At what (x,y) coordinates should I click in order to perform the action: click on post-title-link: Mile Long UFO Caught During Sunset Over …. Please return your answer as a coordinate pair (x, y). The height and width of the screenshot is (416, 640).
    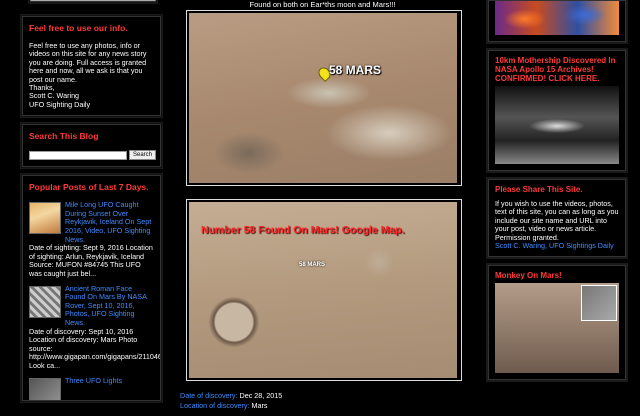
    Looking at the image, I should click on (108, 221).